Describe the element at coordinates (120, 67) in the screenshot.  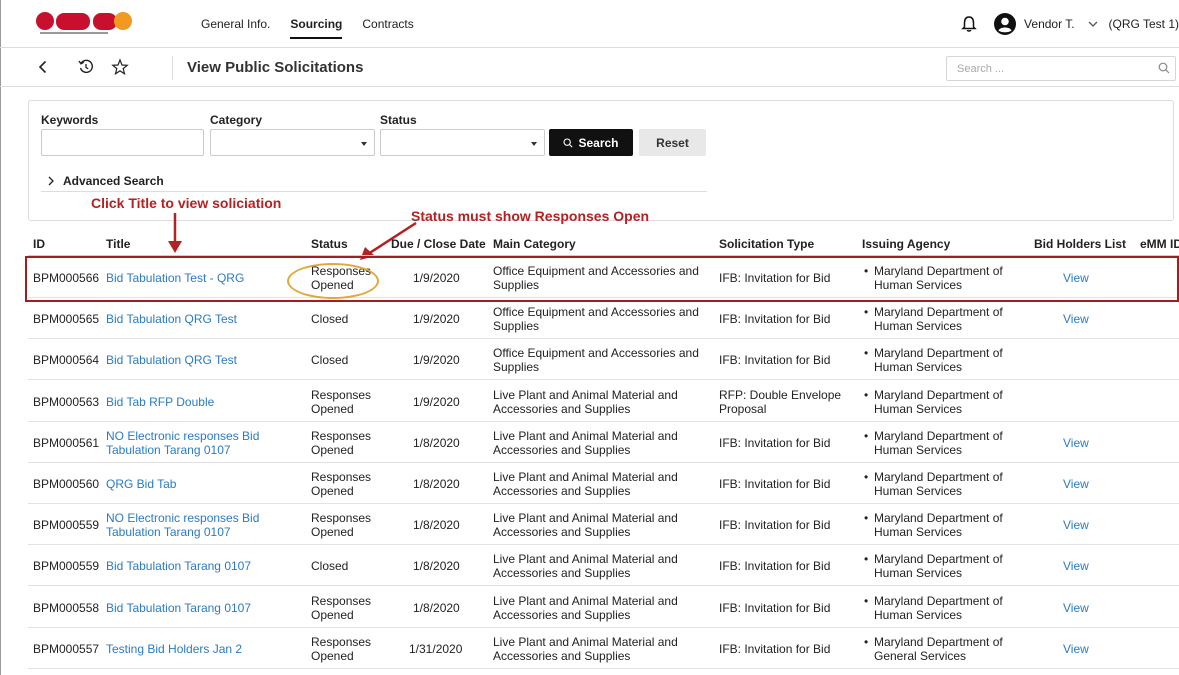
I see `star-icon` at that location.